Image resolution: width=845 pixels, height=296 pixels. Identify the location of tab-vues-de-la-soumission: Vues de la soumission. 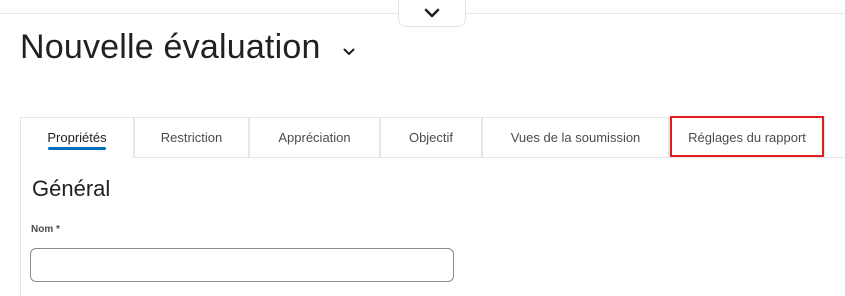
(575, 137).